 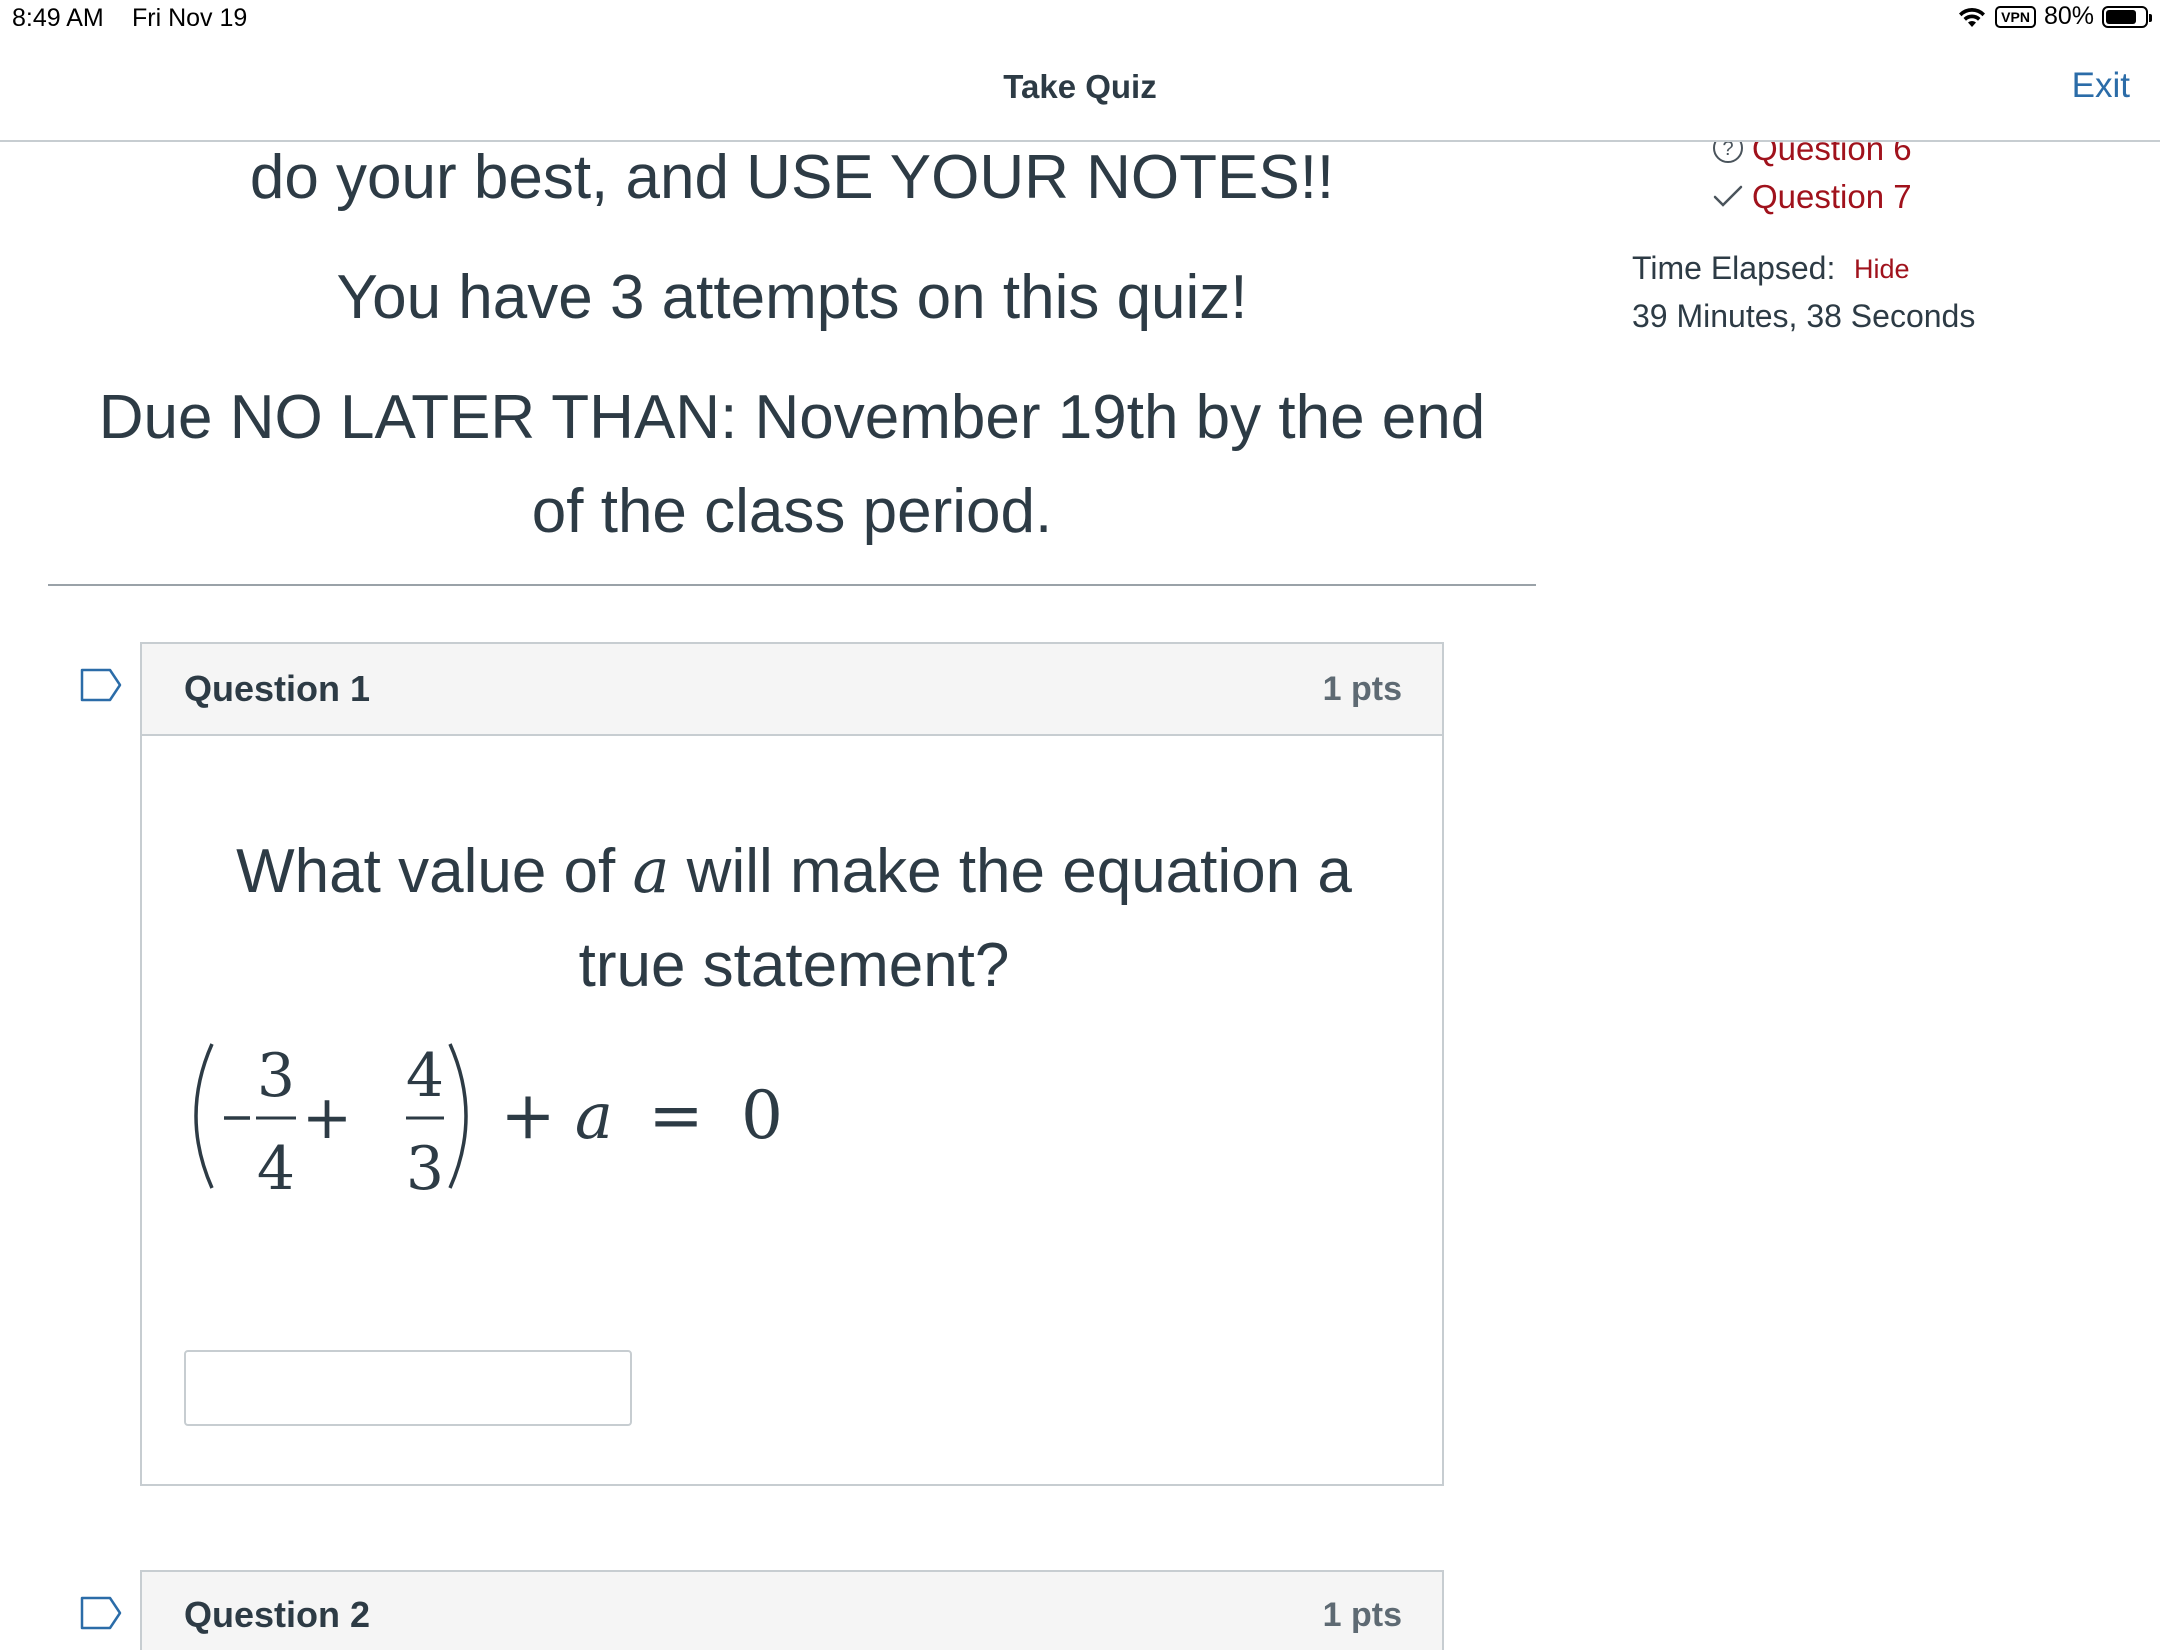 What do you see at coordinates (58, 18) in the screenshot?
I see `status-time: 8:49 AM` at bounding box center [58, 18].